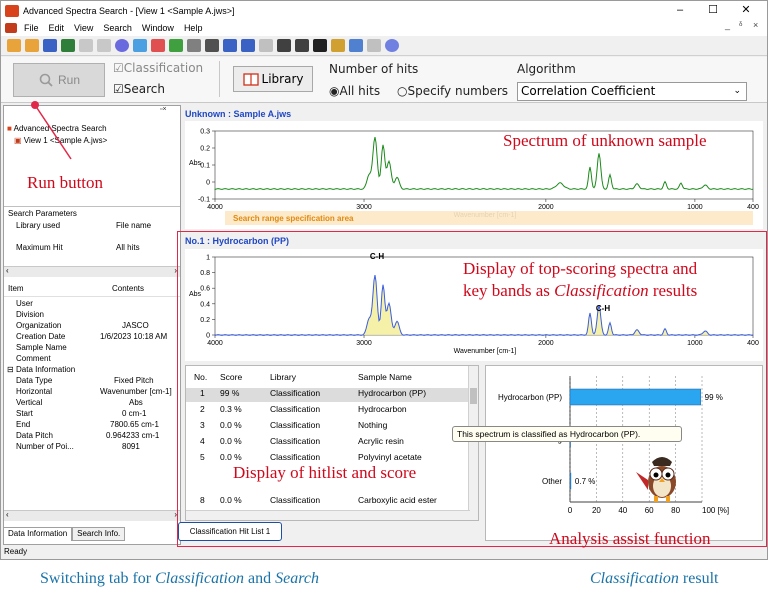 This screenshot has height=598, width=768. What do you see at coordinates (680, 10) in the screenshot?
I see `minimize-button: –` at bounding box center [680, 10].